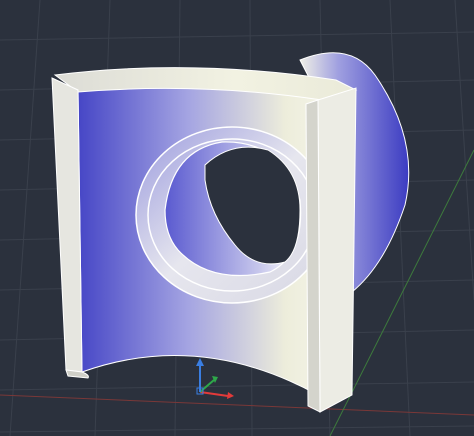 The height and width of the screenshot is (436, 474). I want to click on right-cut-face, so click(337, 250).